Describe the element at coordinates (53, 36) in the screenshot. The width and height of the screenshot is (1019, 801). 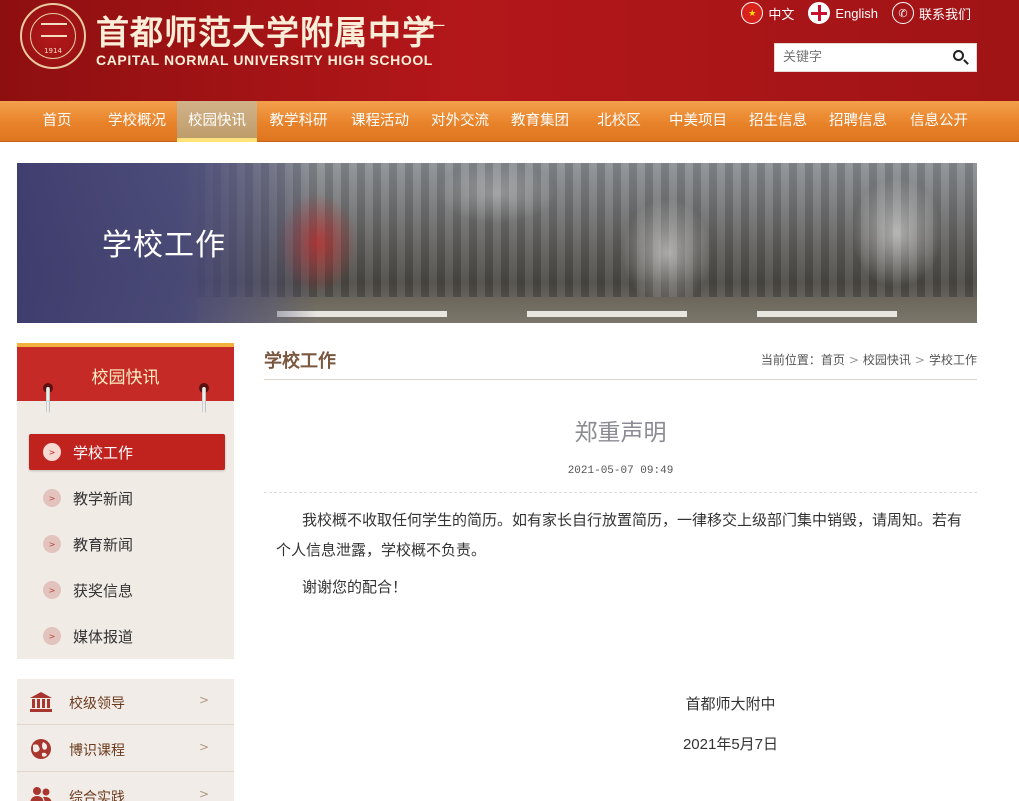
I see `school-seal-logo: 1914` at that location.